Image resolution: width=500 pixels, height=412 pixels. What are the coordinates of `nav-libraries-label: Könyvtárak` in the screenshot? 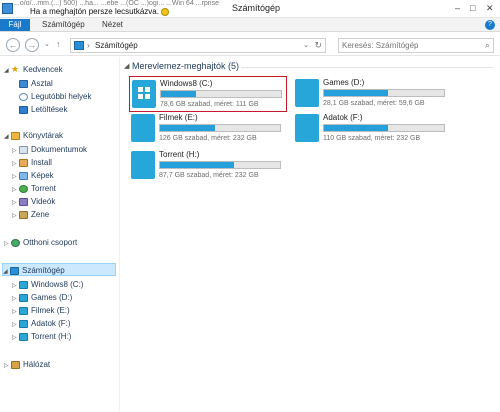 It's located at (43, 135).